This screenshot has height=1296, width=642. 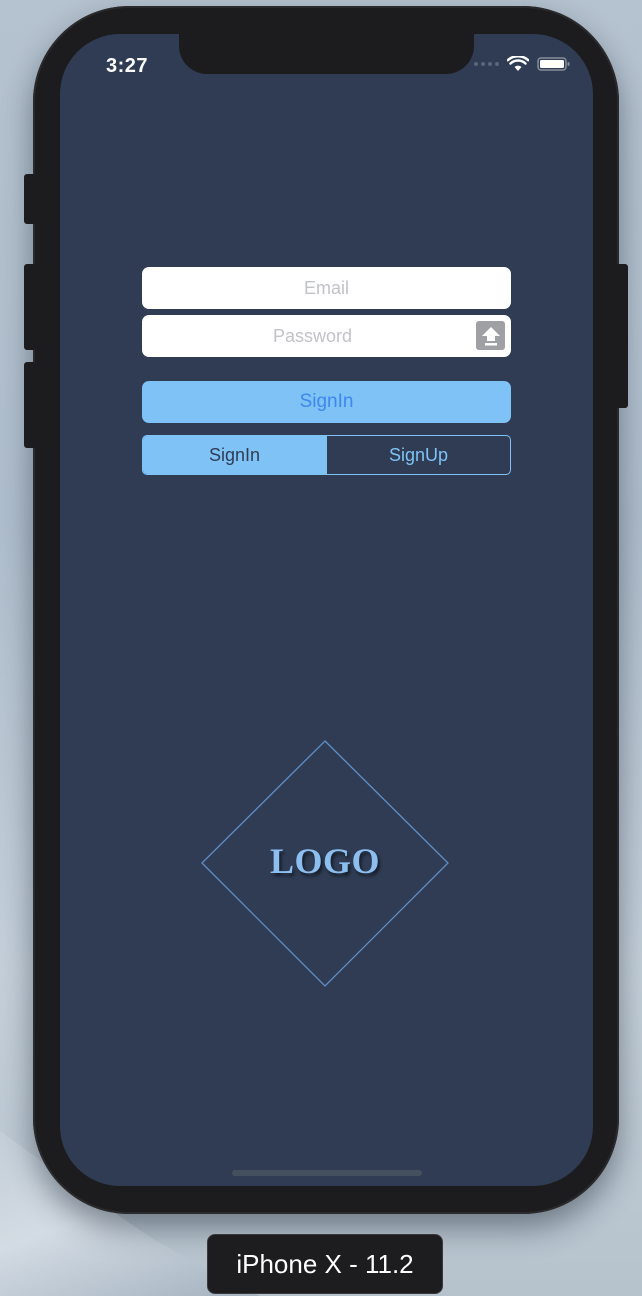 I want to click on battery-icon, so click(x=553, y=64).